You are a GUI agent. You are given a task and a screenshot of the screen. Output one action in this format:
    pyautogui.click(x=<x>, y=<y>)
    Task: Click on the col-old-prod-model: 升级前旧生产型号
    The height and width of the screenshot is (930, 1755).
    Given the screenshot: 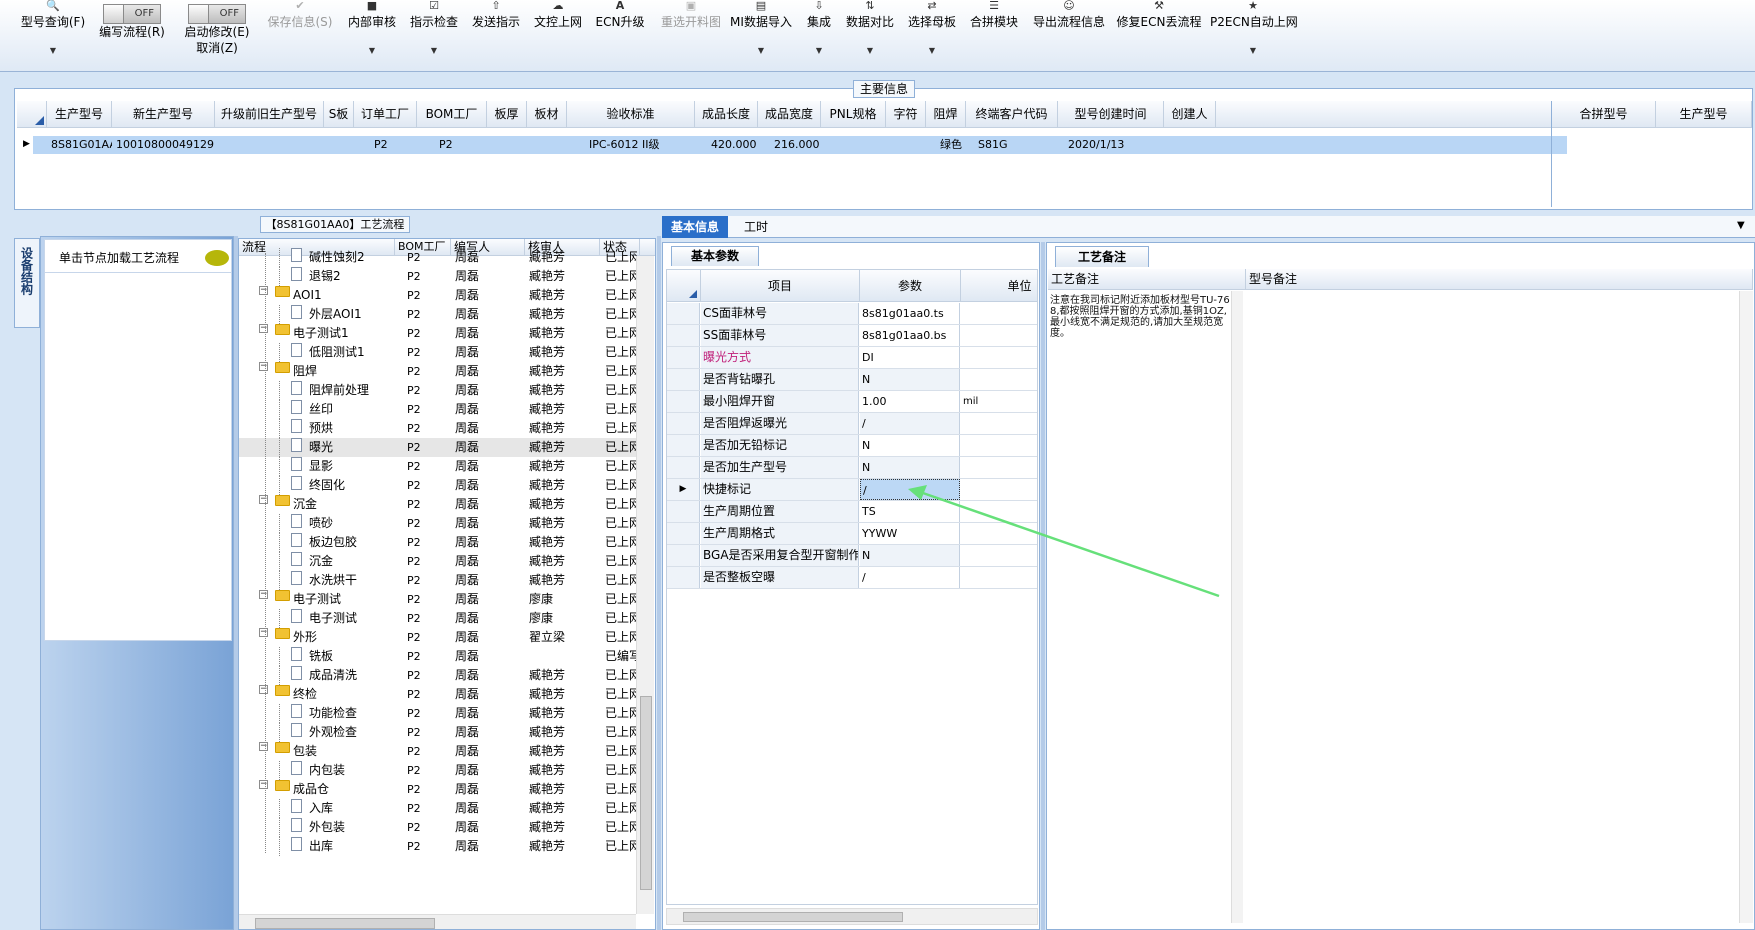 What is the action you would take?
    pyautogui.click(x=269, y=114)
    